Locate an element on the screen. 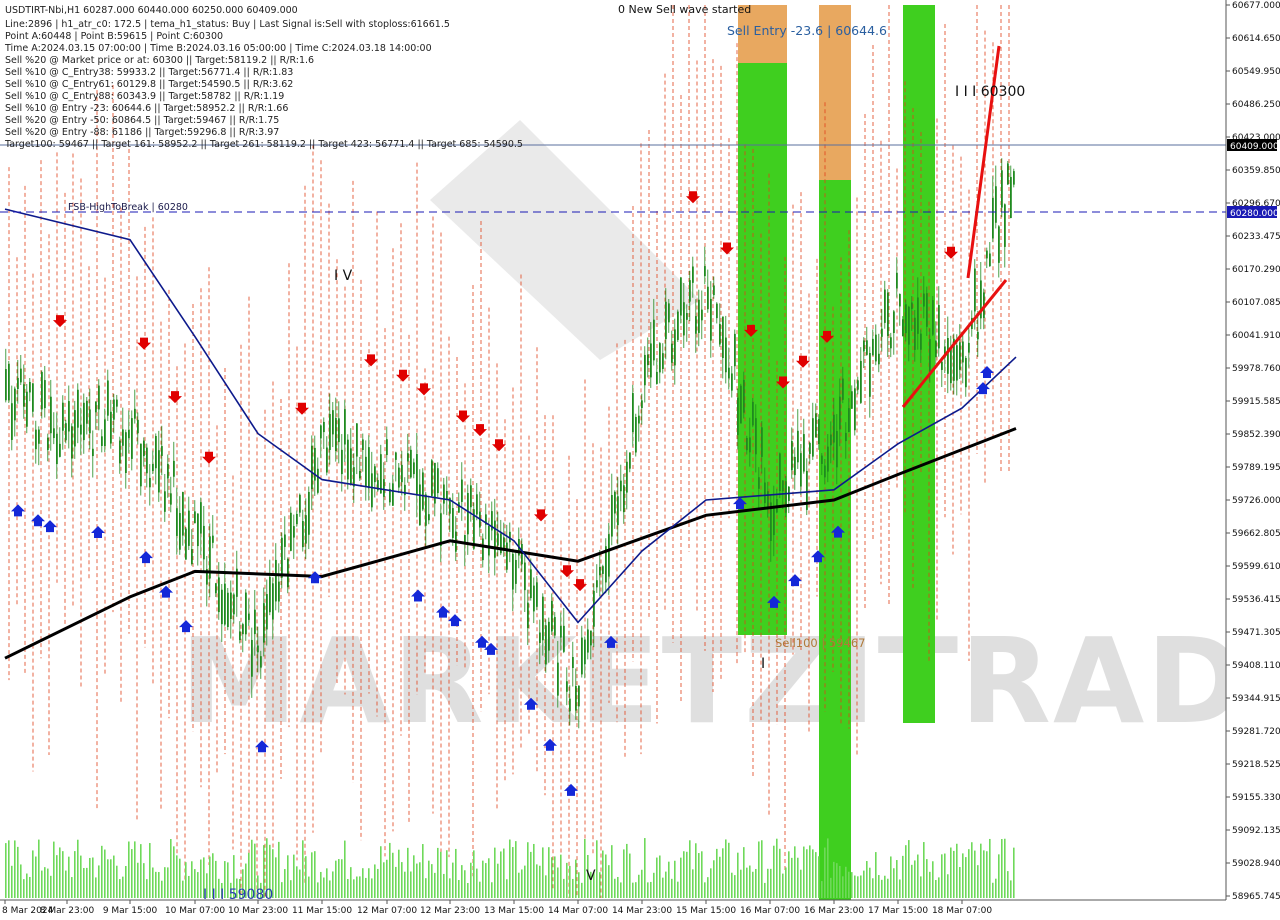 This screenshot has height=920, width=1280. price-tick-label: 59218.525 is located at coordinates (1256, 765).